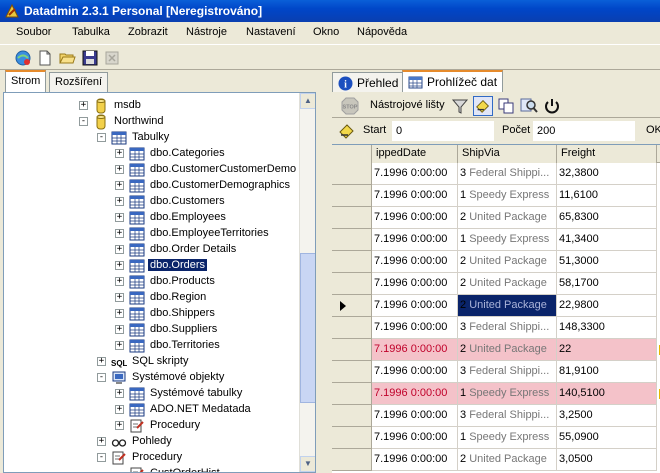  What do you see at coordinates (200, 409) in the screenshot?
I see `tree-node-label: ADO.NET Medatada` at bounding box center [200, 409].